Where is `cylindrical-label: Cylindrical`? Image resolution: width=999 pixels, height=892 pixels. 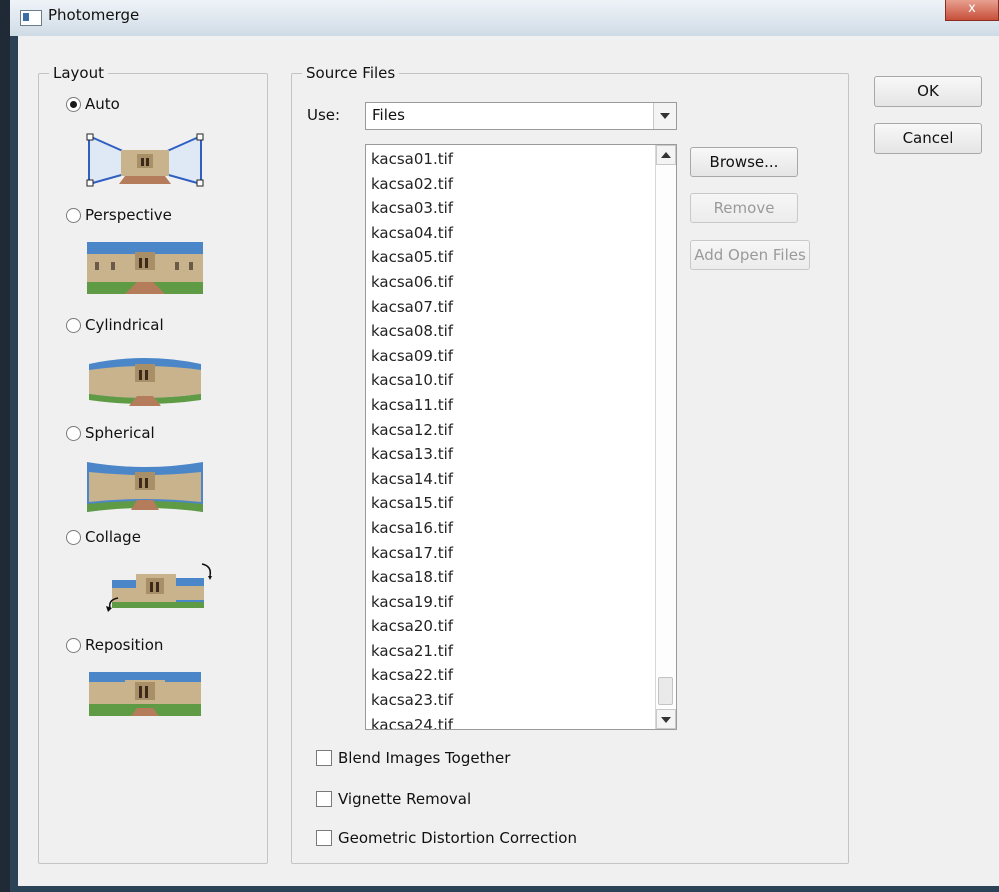
cylindrical-label: Cylindrical is located at coordinates (124, 325).